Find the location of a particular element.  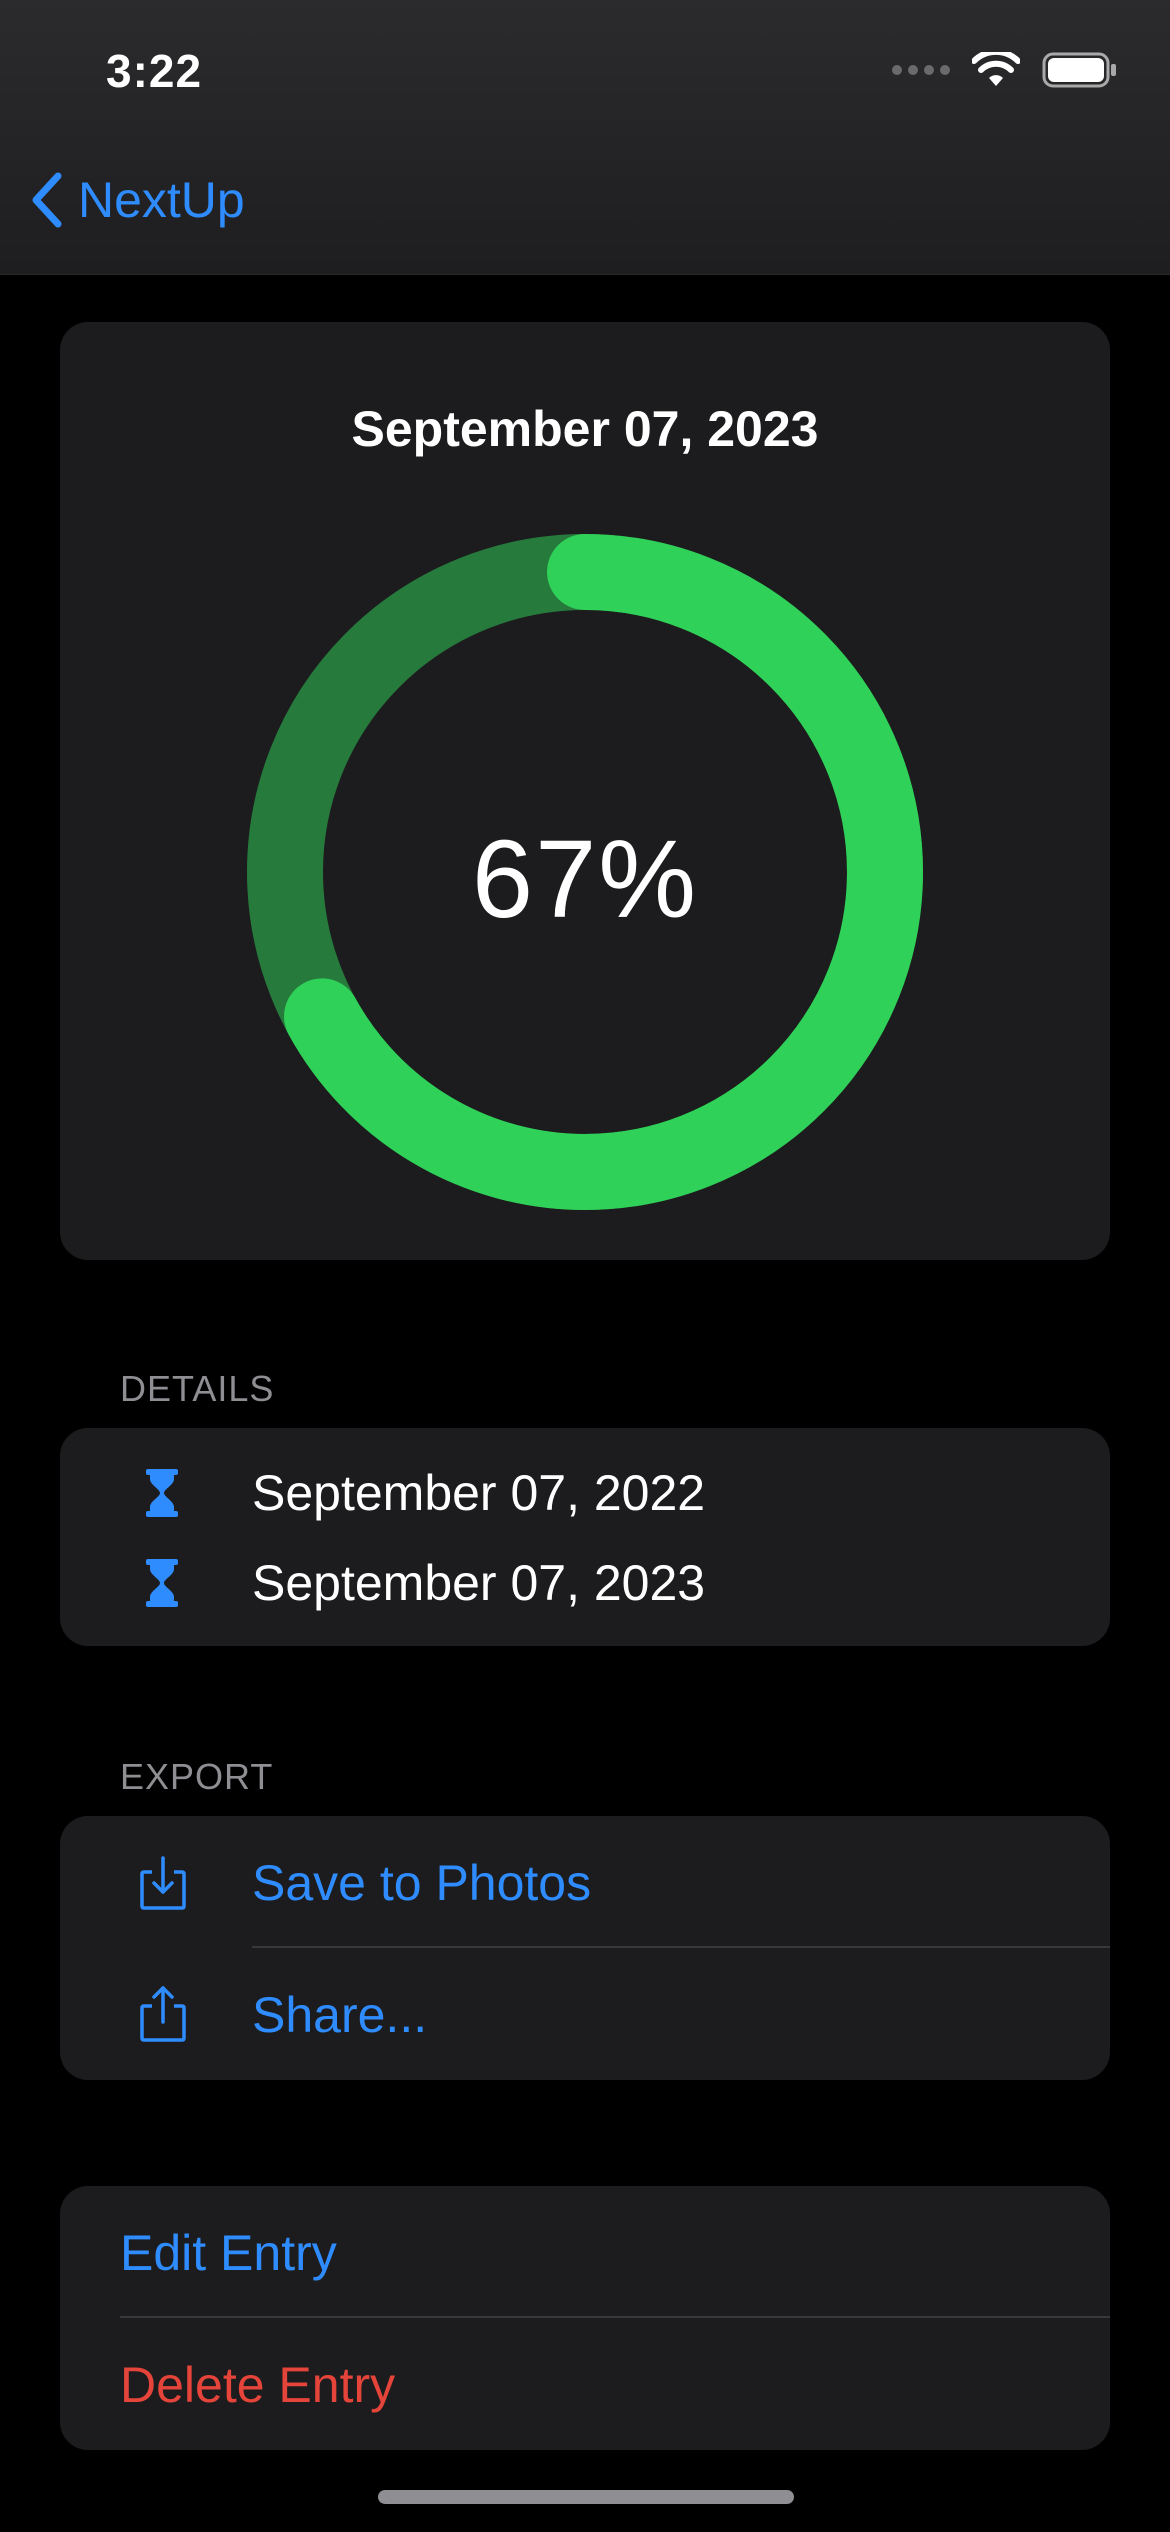

export-section-label: EXPORT is located at coordinates (197, 1776).